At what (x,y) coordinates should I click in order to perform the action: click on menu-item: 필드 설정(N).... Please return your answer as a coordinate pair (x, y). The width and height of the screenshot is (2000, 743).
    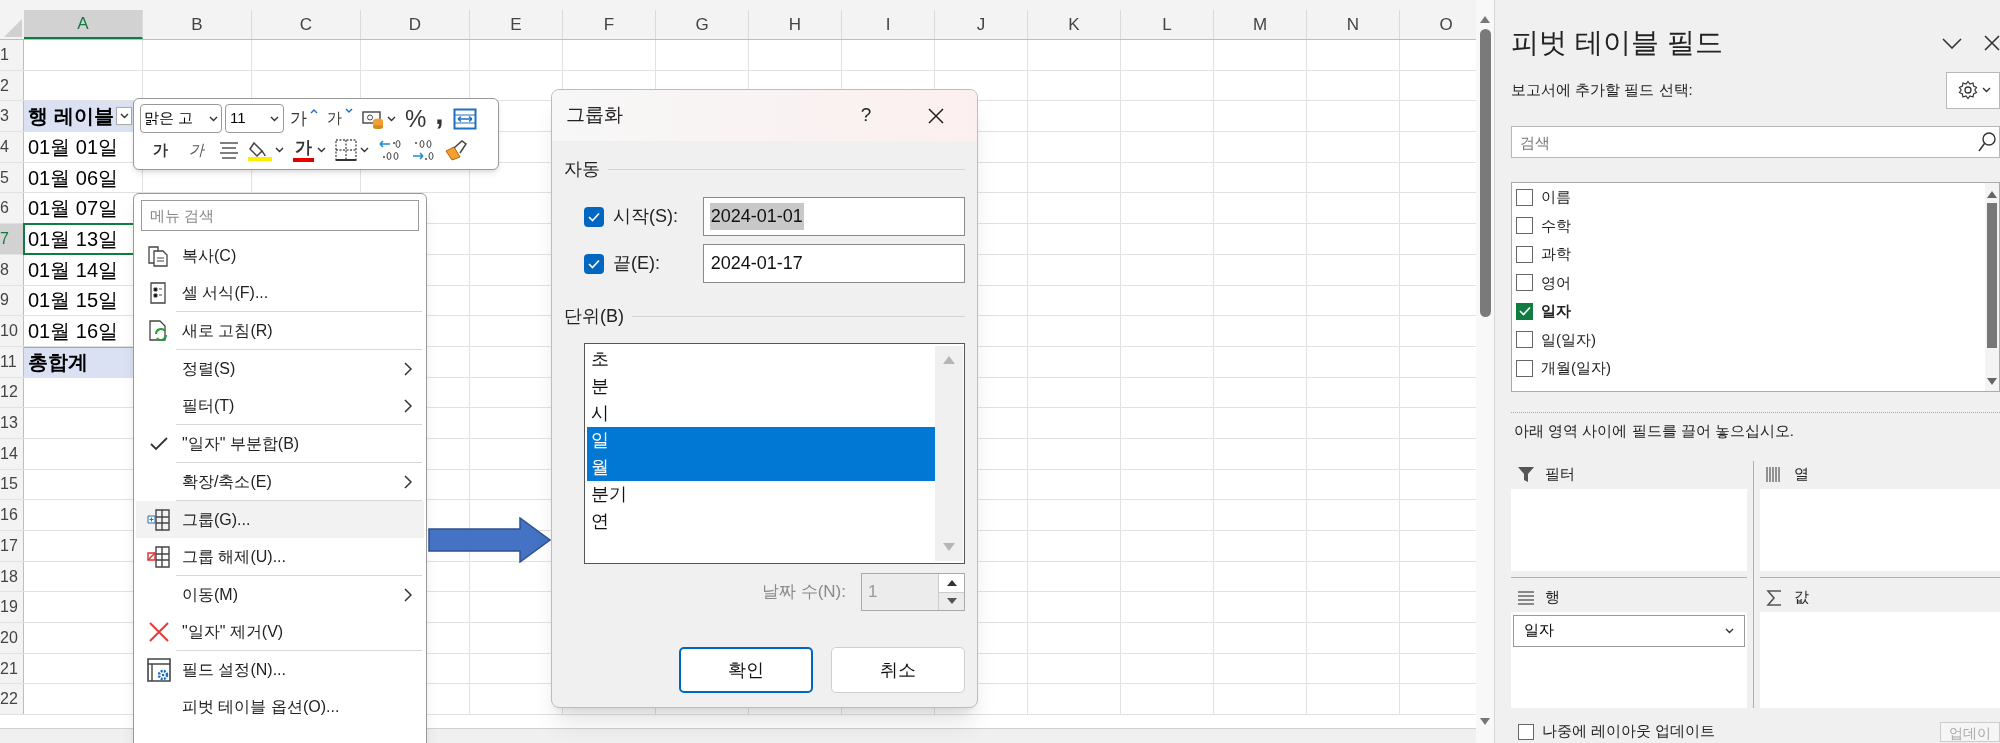
    Looking at the image, I should click on (303, 669).